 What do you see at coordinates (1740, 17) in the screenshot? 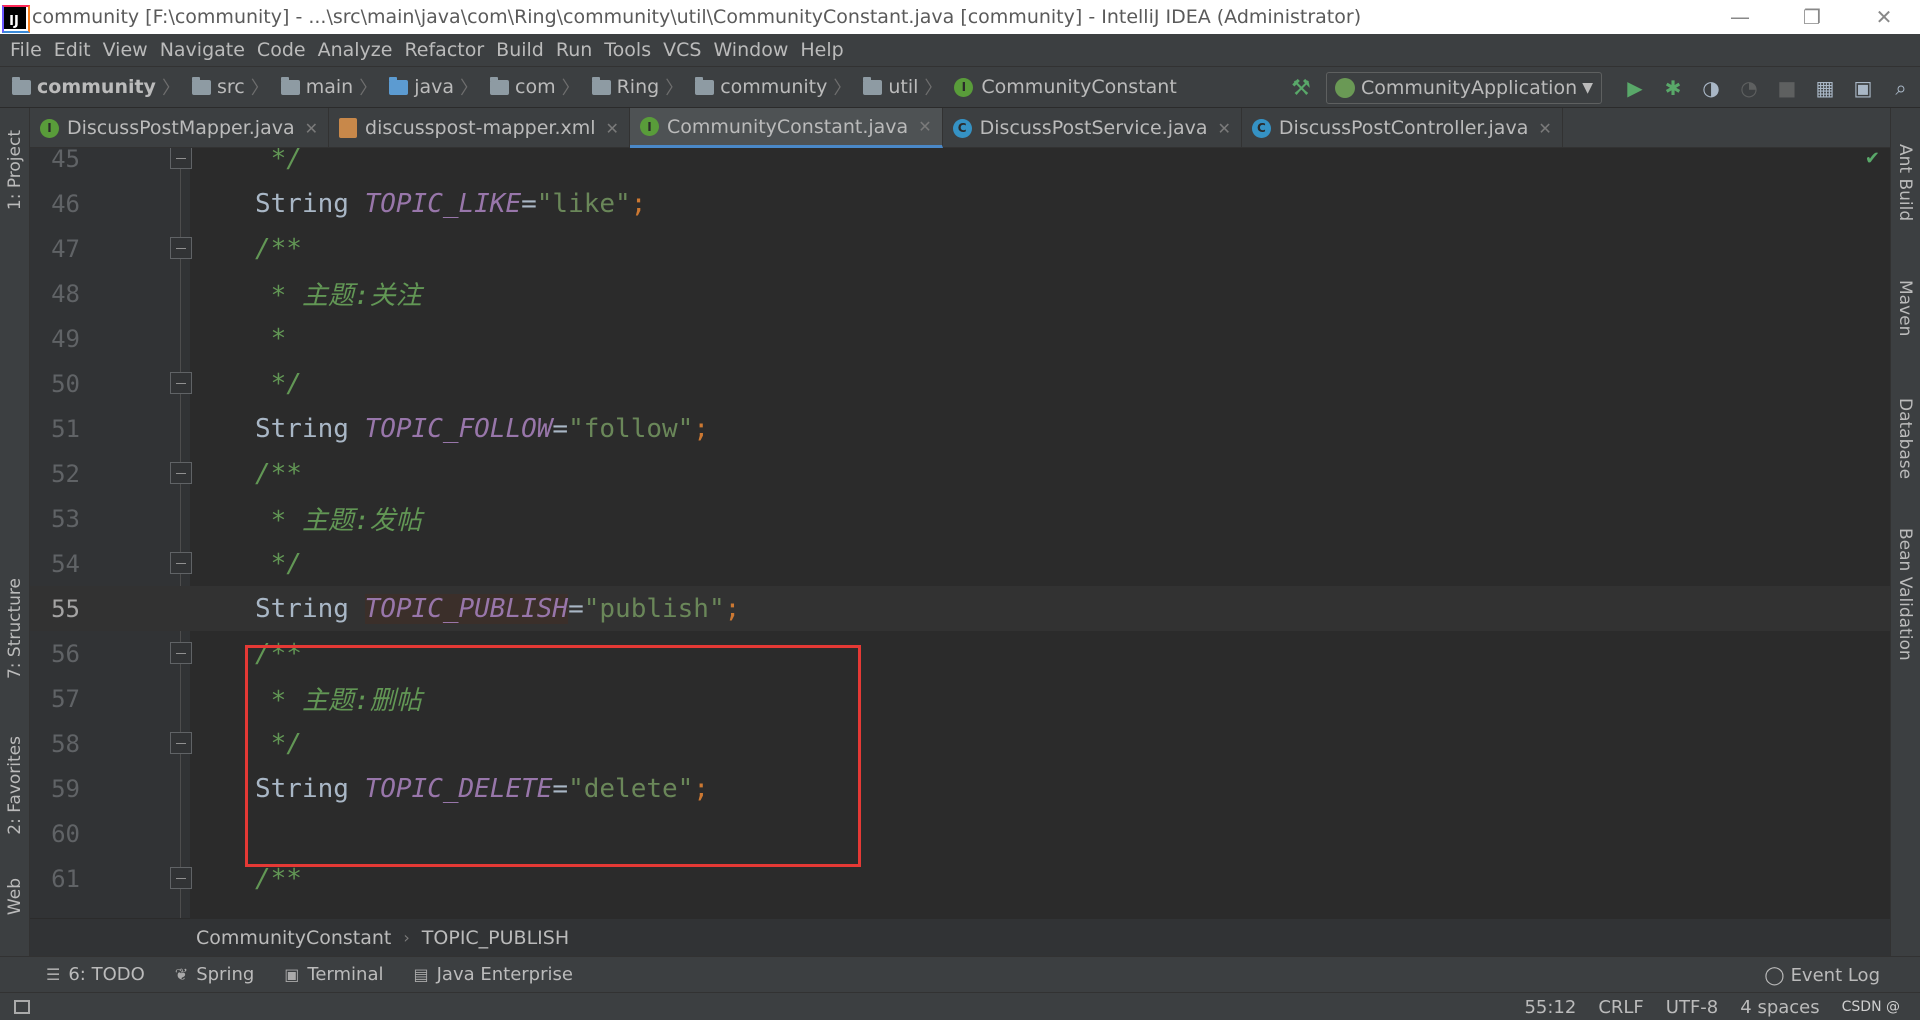
I see `minimize-button: —` at bounding box center [1740, 17].